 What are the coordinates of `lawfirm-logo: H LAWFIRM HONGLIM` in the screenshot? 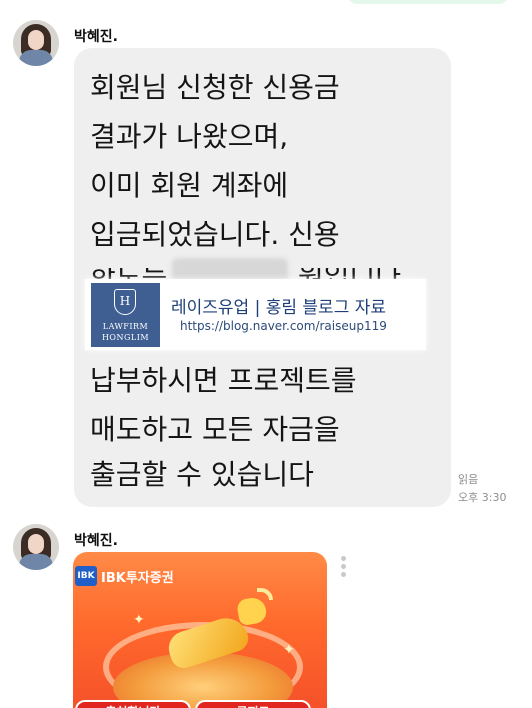 It's located at (125, 315).